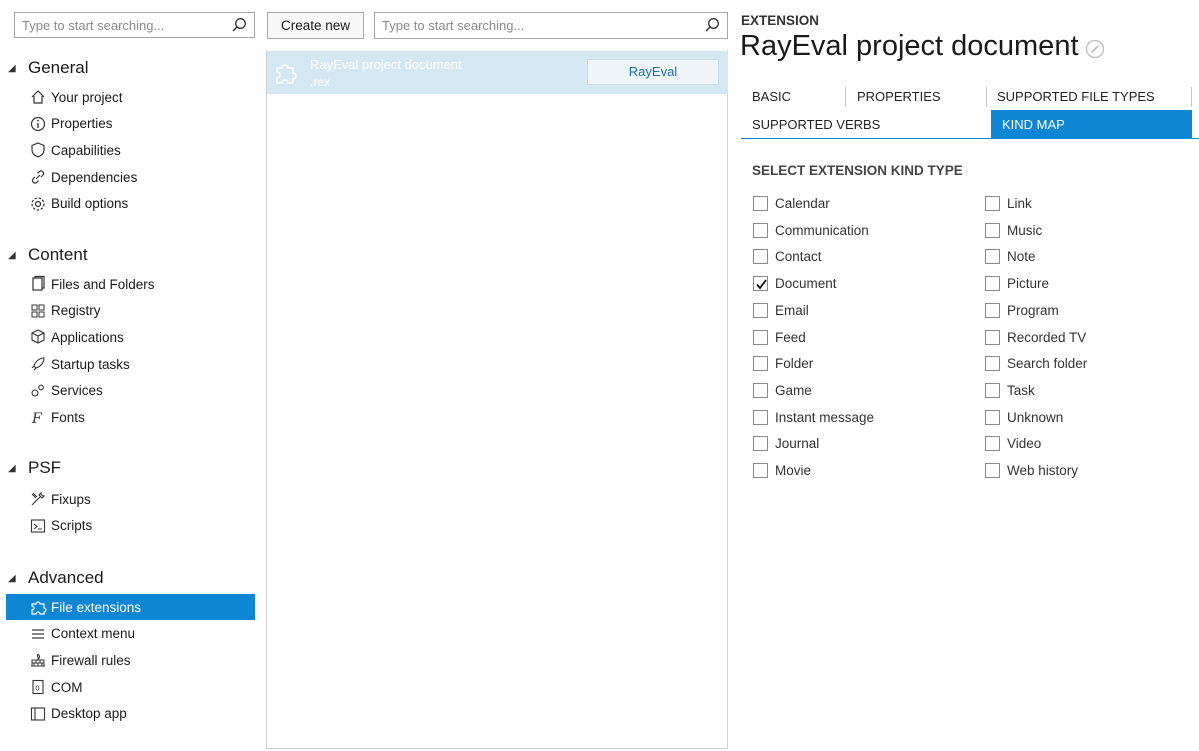  What do you see at coordinates (130, 337) in the screenshot?
I see `sidebar-item-applications: Applications` at bounding box center [130, 337].